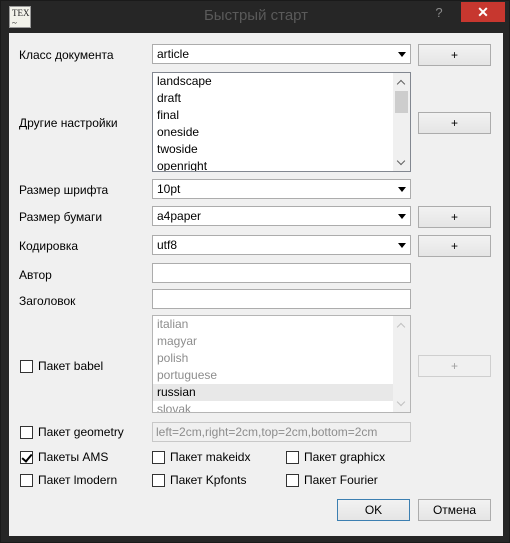 The height and width of the screenshot is (543, 510). I want to click on graphicx-label: Пакет graphicx, so click(345, 457).